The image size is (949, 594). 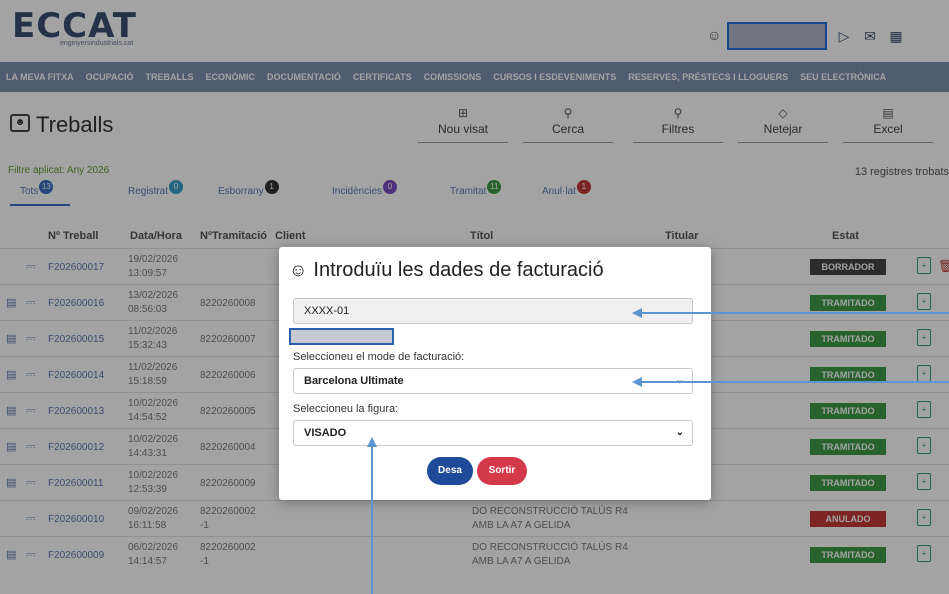 I want to click on exit-button: Sortir, so click(x=502, y=471).